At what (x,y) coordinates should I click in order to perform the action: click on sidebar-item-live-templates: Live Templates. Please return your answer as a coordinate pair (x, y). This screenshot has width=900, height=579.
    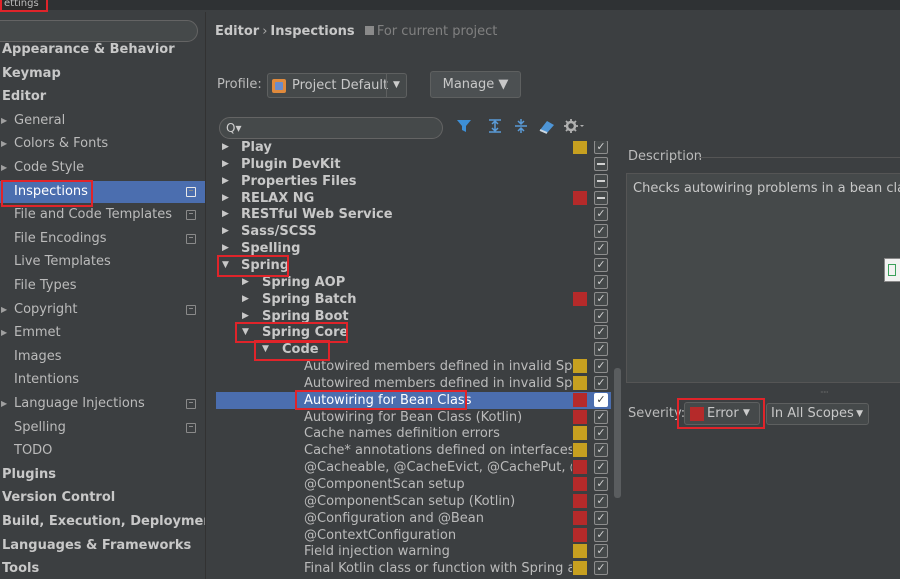
    Looking at the image, I should click on (102, 262).